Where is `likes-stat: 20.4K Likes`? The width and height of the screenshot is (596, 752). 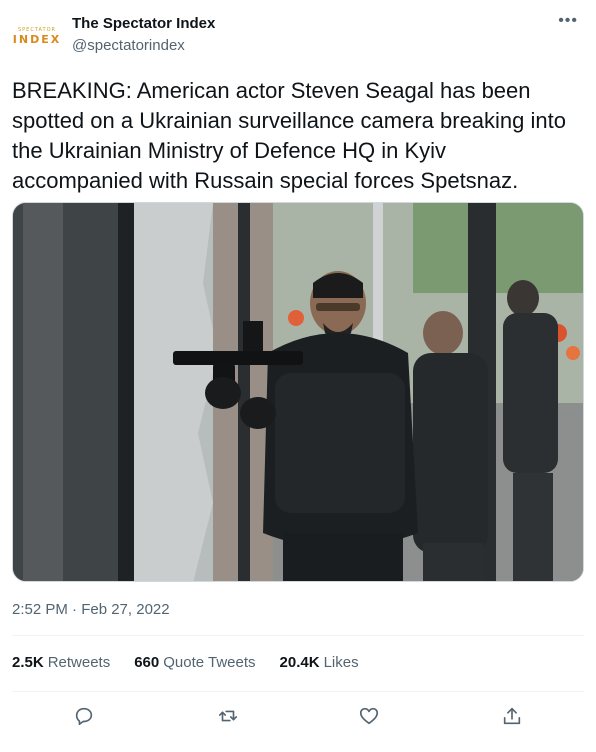
likes-stat: 20.4K Likes is located at coordinates (319, 663).